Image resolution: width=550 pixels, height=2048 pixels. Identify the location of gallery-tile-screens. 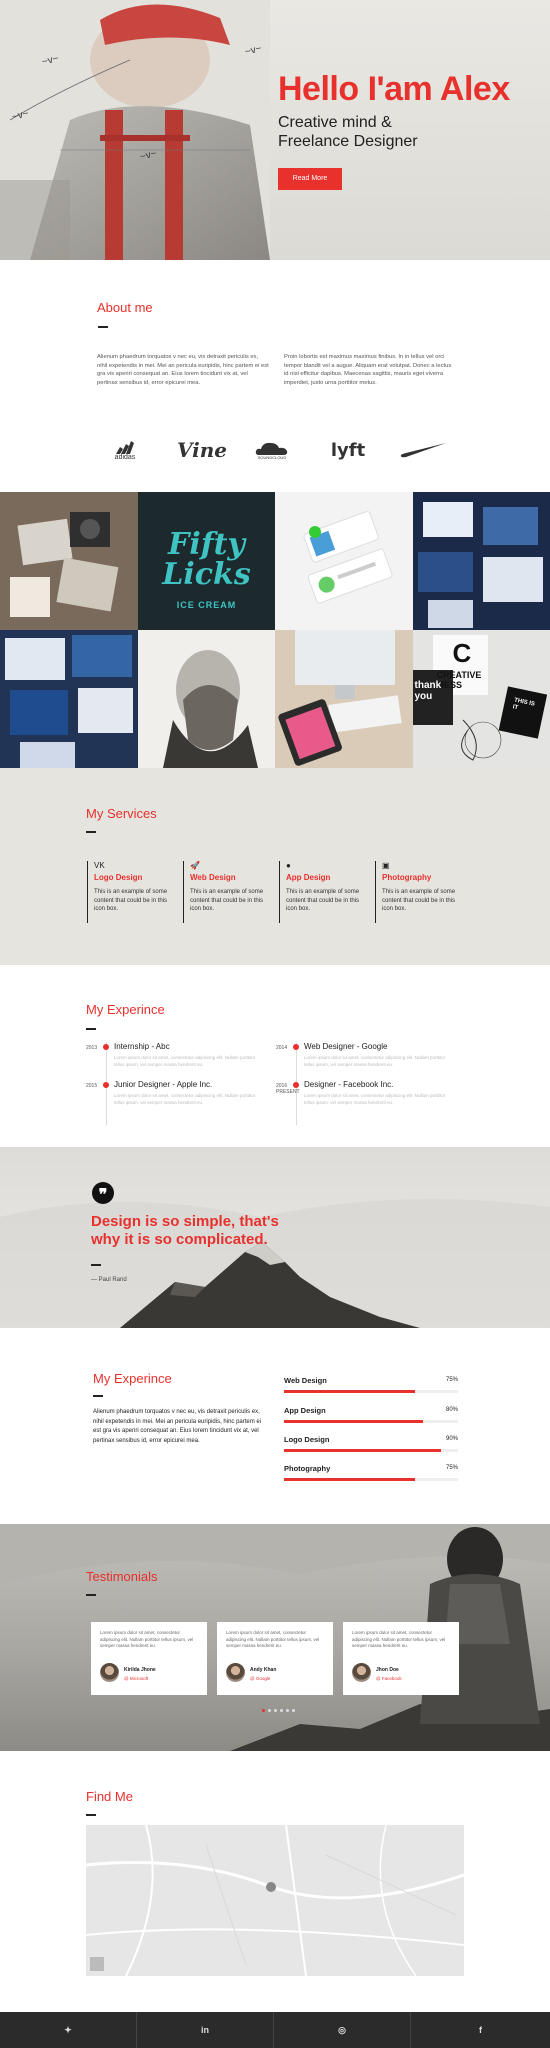
(481, 561).